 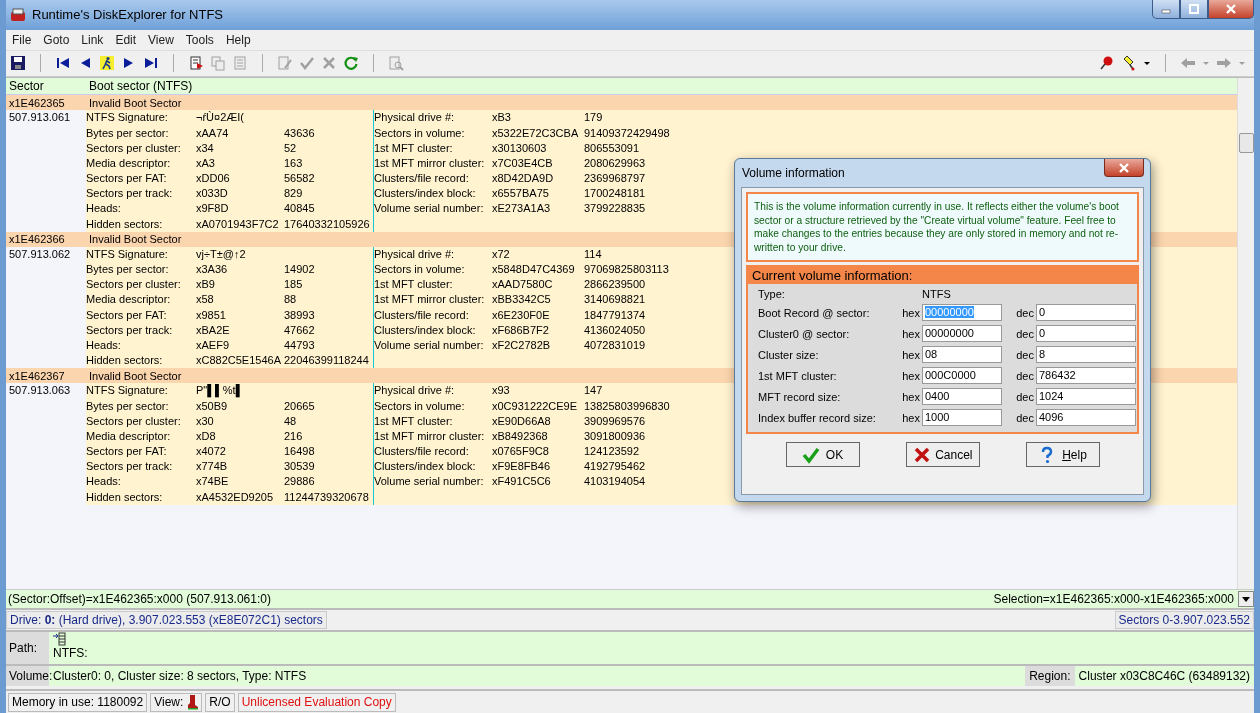 I want to click on hex-value: xF9E8FB46, so click(x=521, y=467).